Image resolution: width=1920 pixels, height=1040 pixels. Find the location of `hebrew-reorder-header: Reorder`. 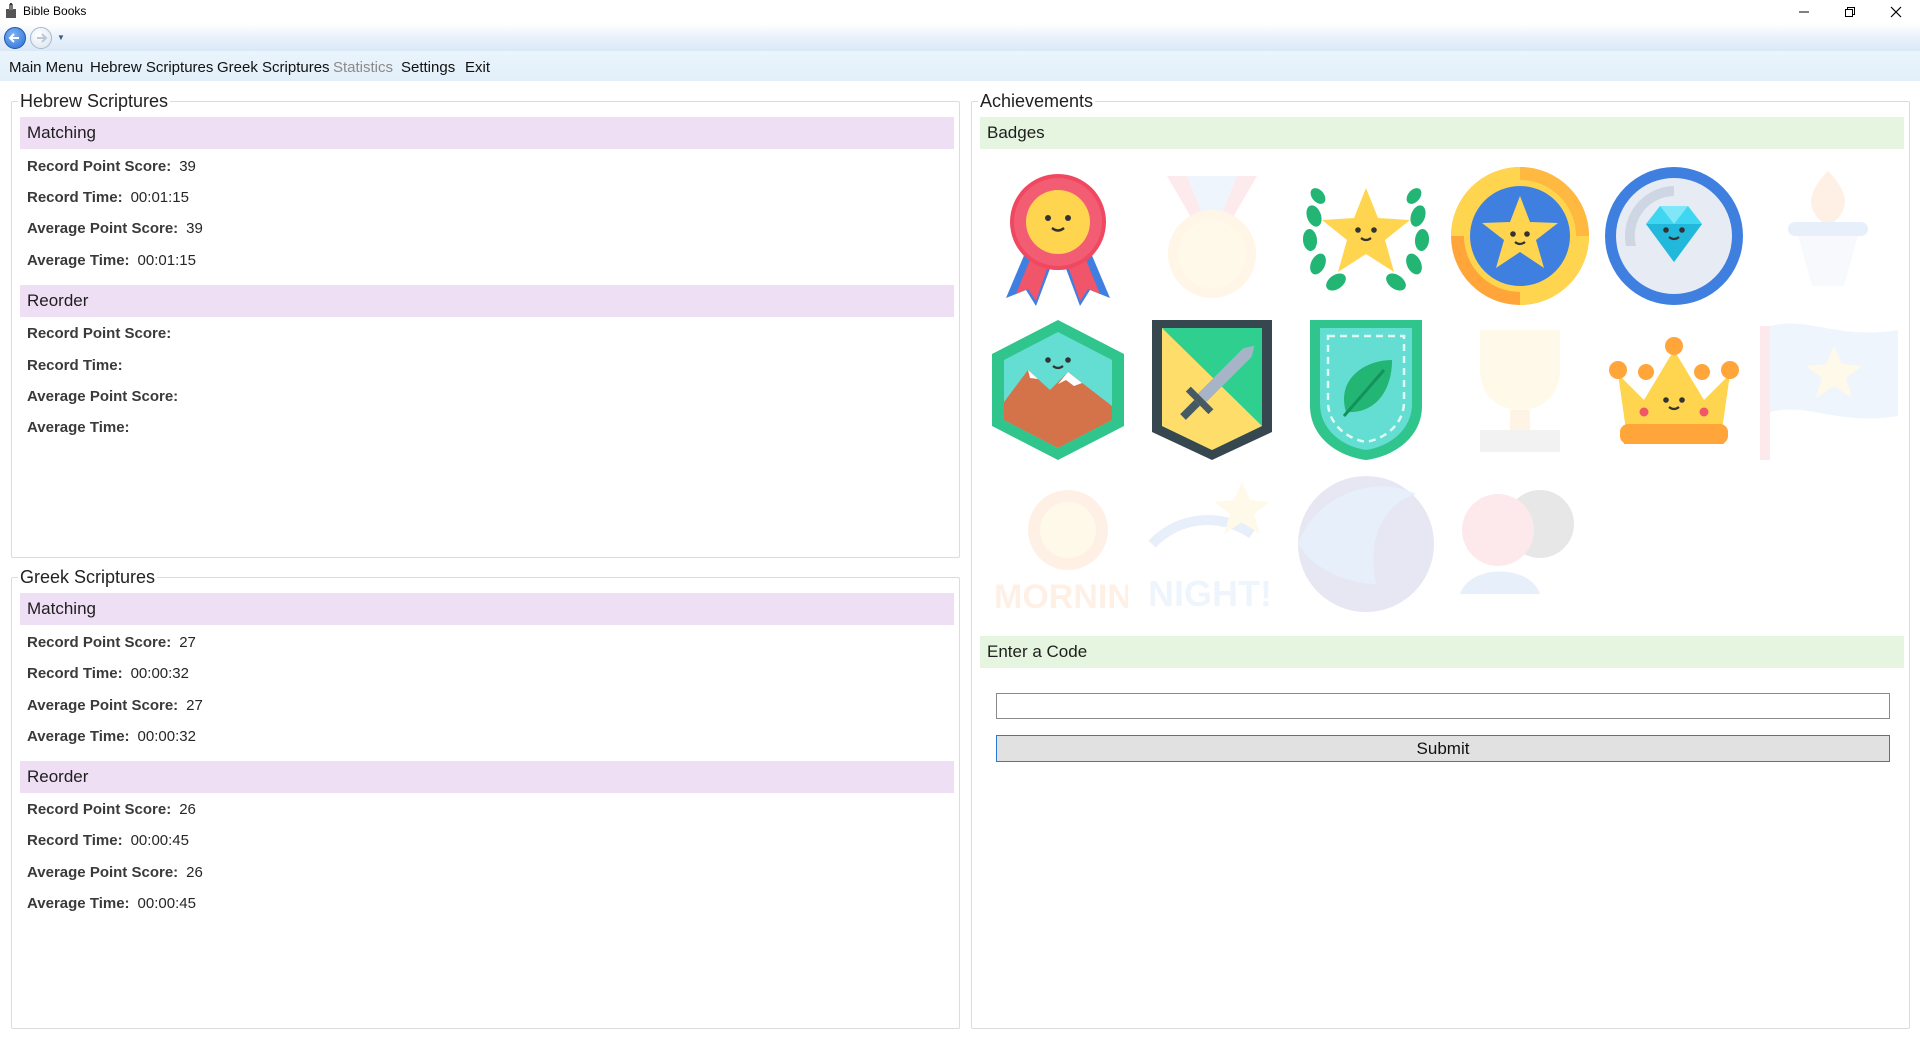

hebrew-reorder-header: Reorder is located at coordinates (487, 301).